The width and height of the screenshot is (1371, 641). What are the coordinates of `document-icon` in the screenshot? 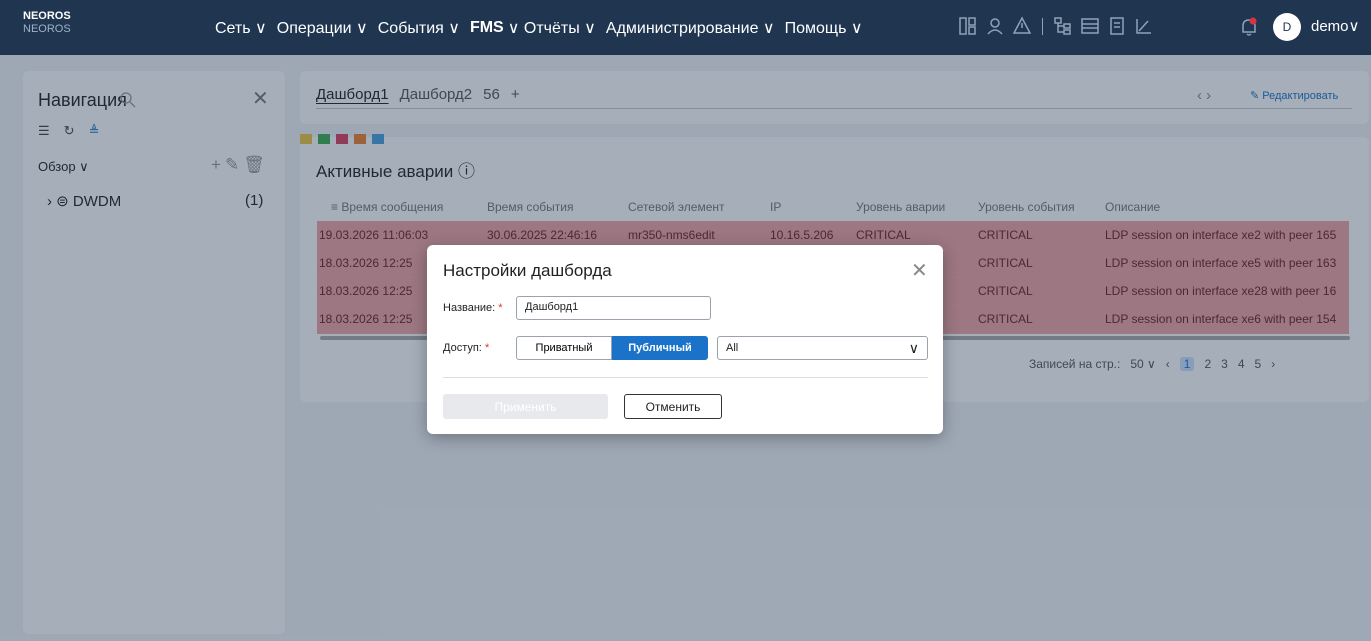 It's located at (1117, 26).